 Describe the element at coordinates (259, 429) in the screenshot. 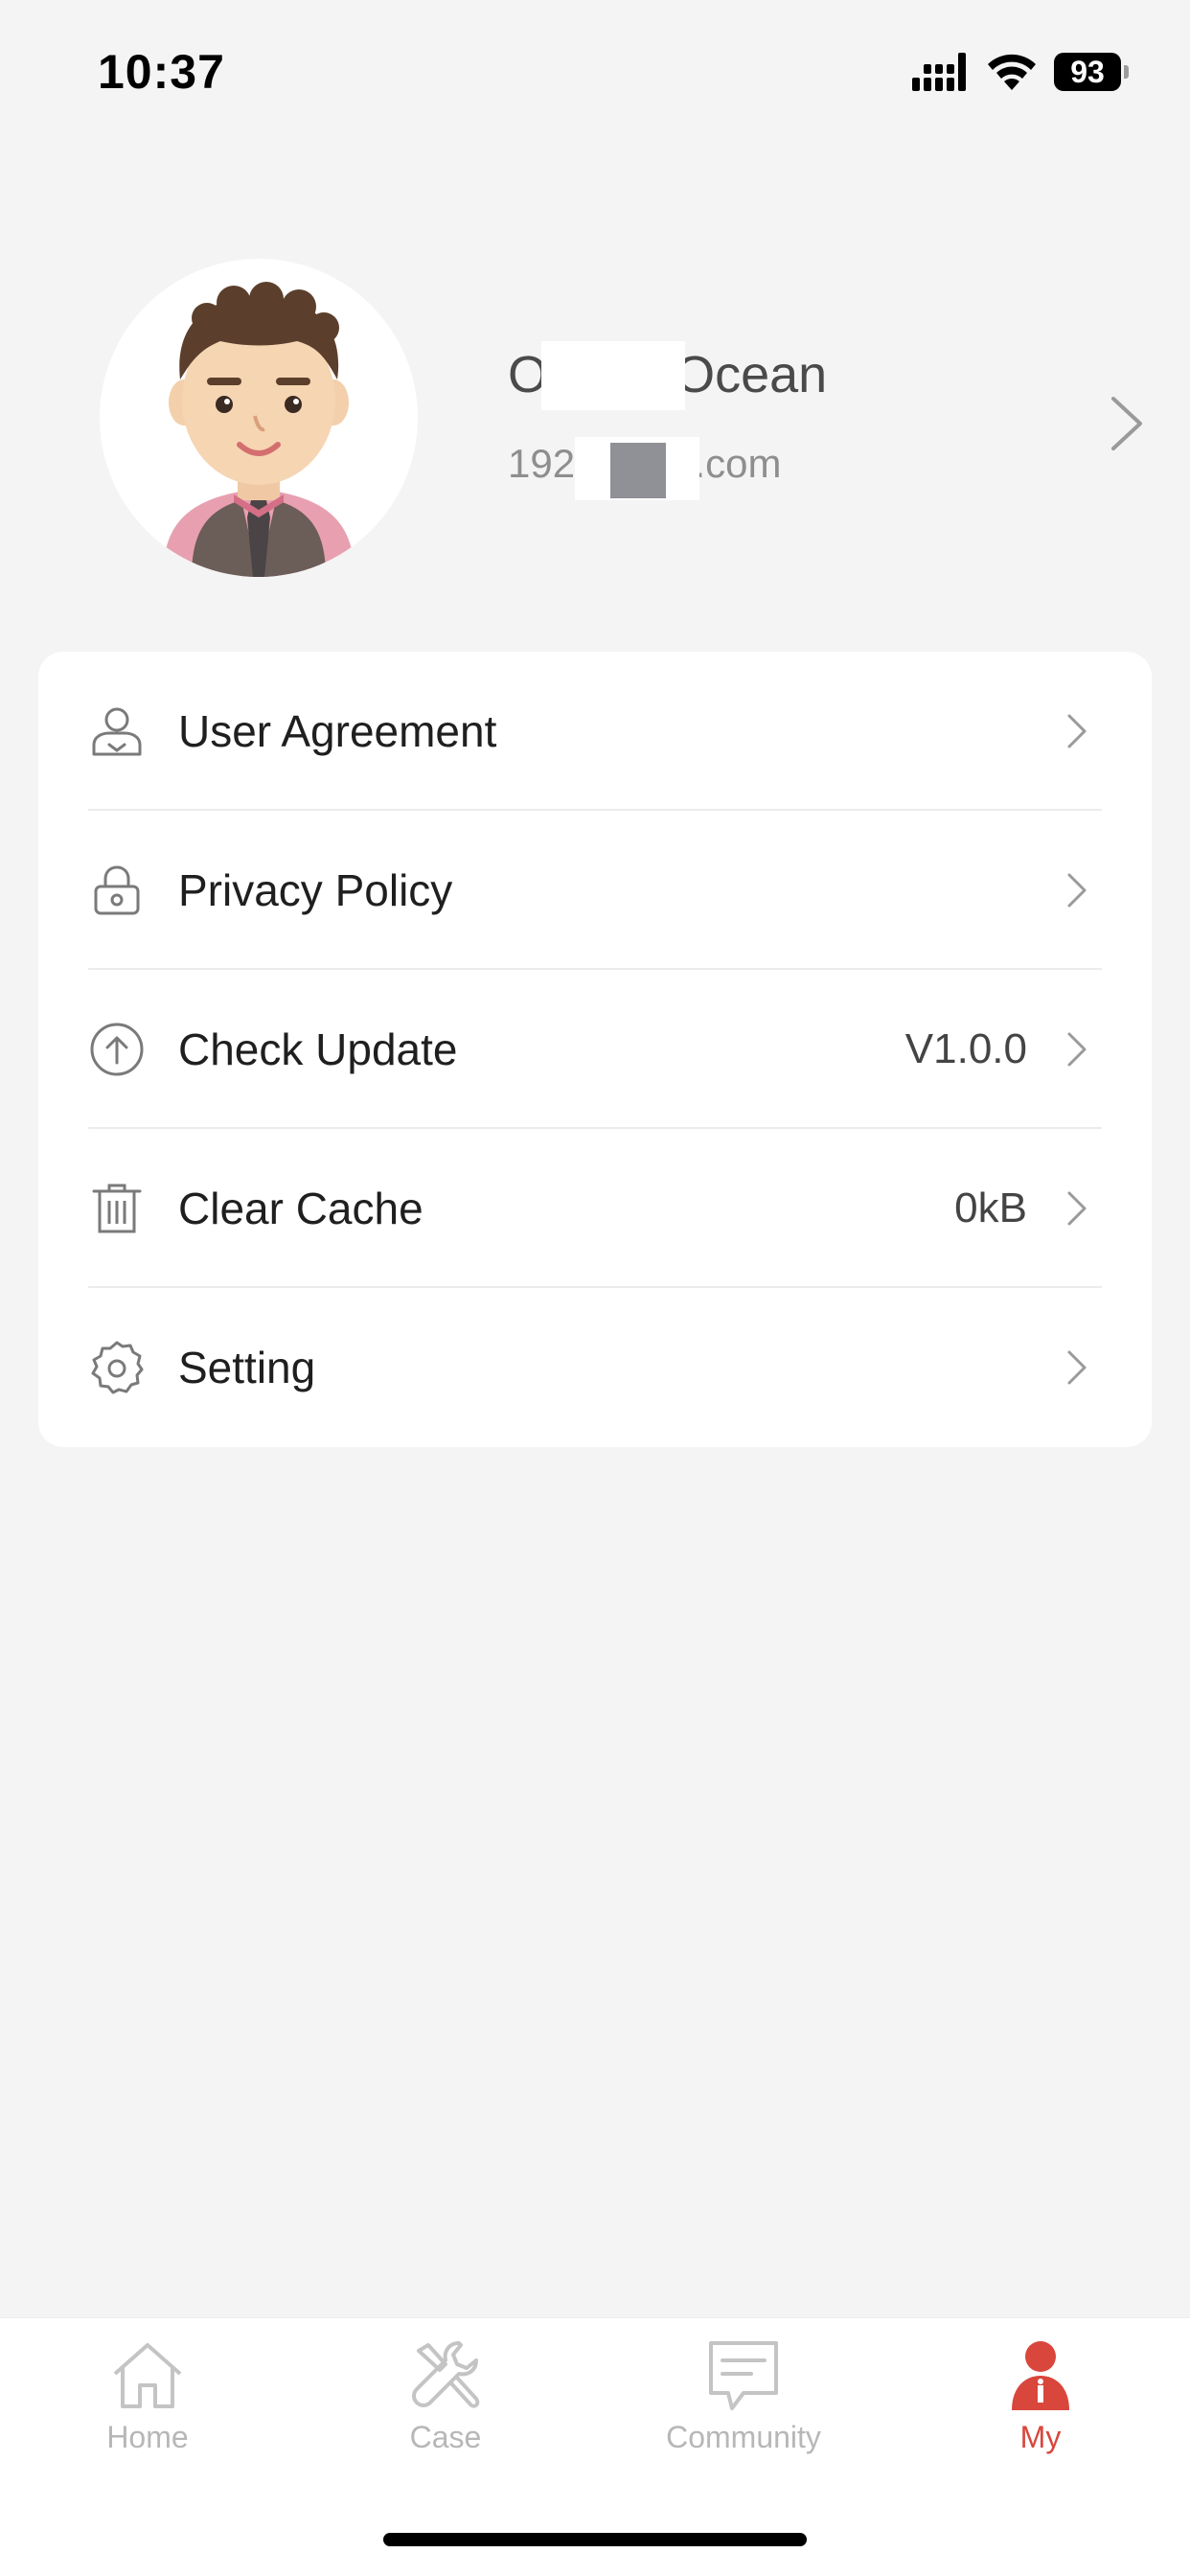

I see `avatar-illustration` at that location.